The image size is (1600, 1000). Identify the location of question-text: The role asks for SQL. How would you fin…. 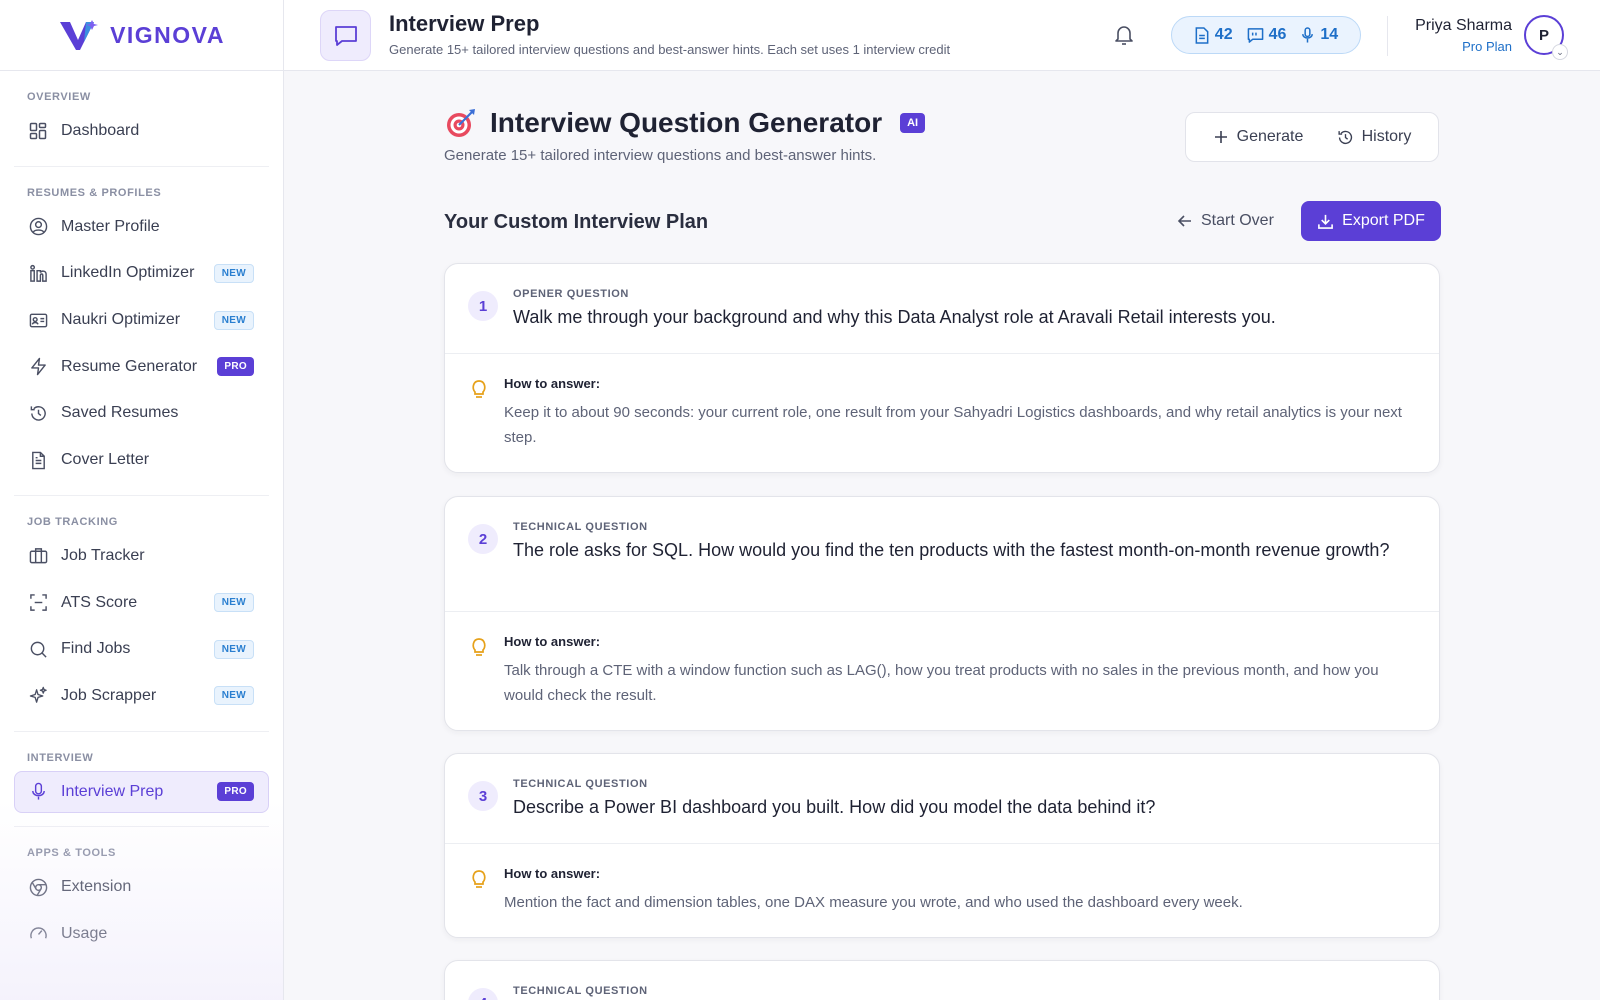
(951, 550).